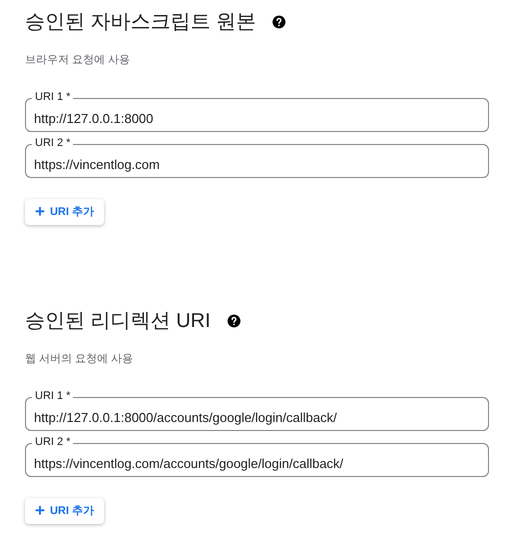 Image resolution: width=517 pixels, height=552 pixels. What do you see at coordinates (79, 359) in the screenshot?
I see `section-subtitle: 웹 서버의 요청에 사용` at bounding box center [79, 359].